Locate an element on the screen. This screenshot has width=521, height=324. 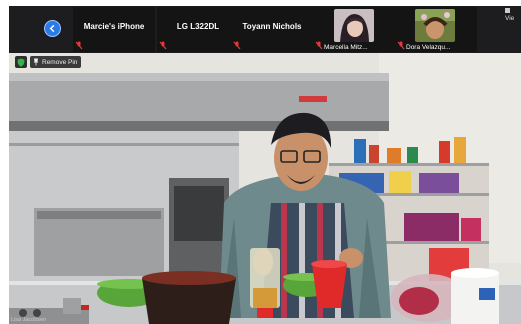
view-menu-button: Vie is located at coordinates (513, 15).